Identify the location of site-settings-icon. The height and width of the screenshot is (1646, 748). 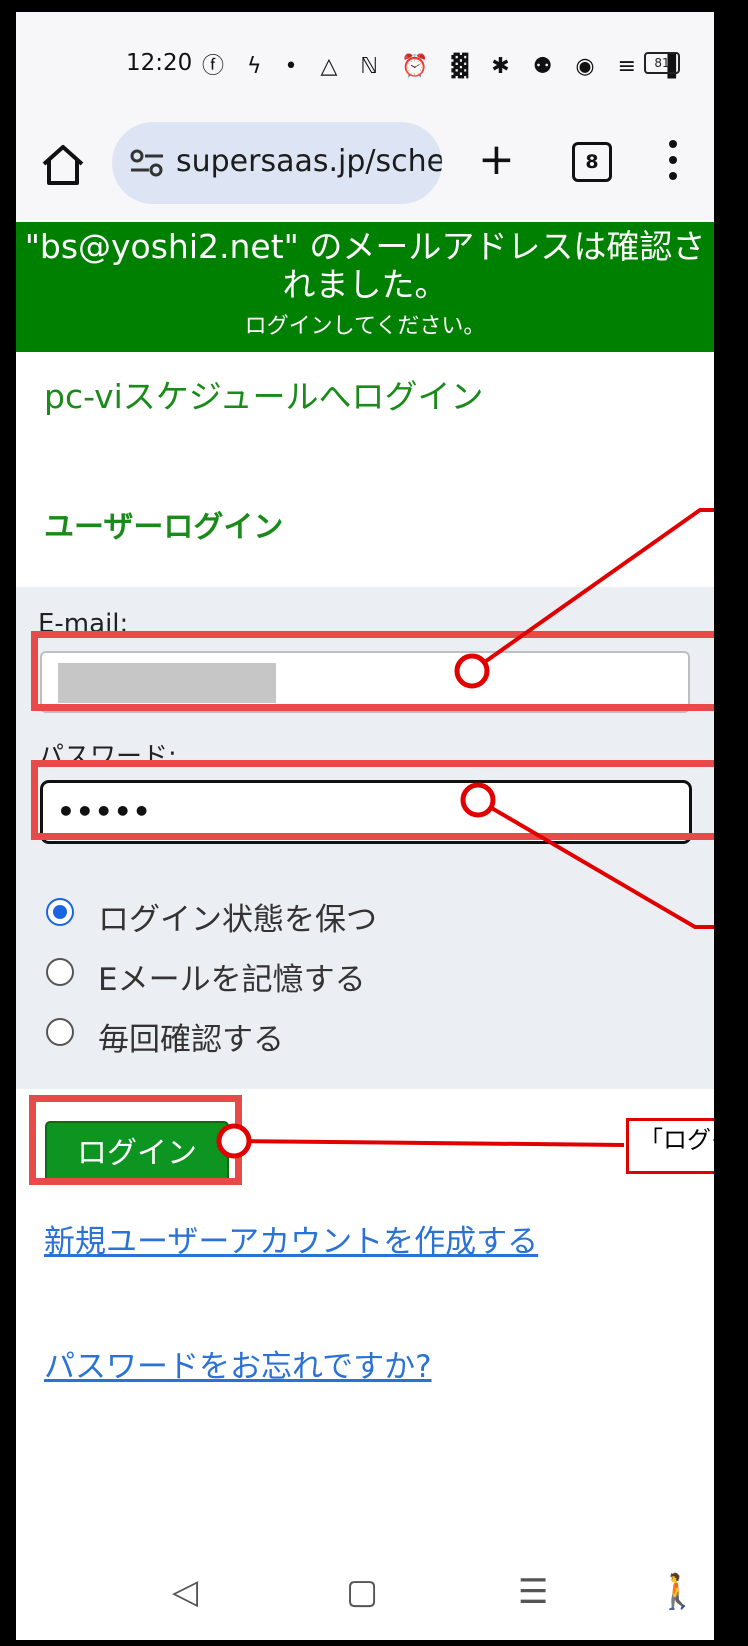
(147, 163).